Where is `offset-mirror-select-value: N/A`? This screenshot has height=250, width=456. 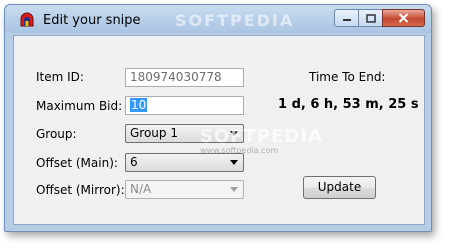 offset-mirror-select-value: N/A is located at coordinates (141, 189).